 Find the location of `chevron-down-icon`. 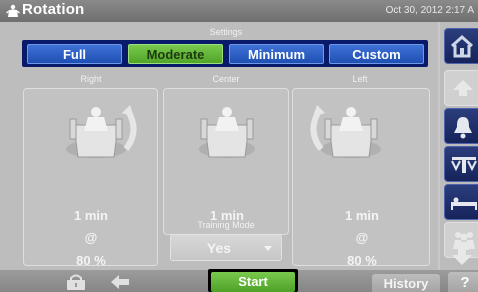

chevron-down-icon is located at coordinates (268, 248).